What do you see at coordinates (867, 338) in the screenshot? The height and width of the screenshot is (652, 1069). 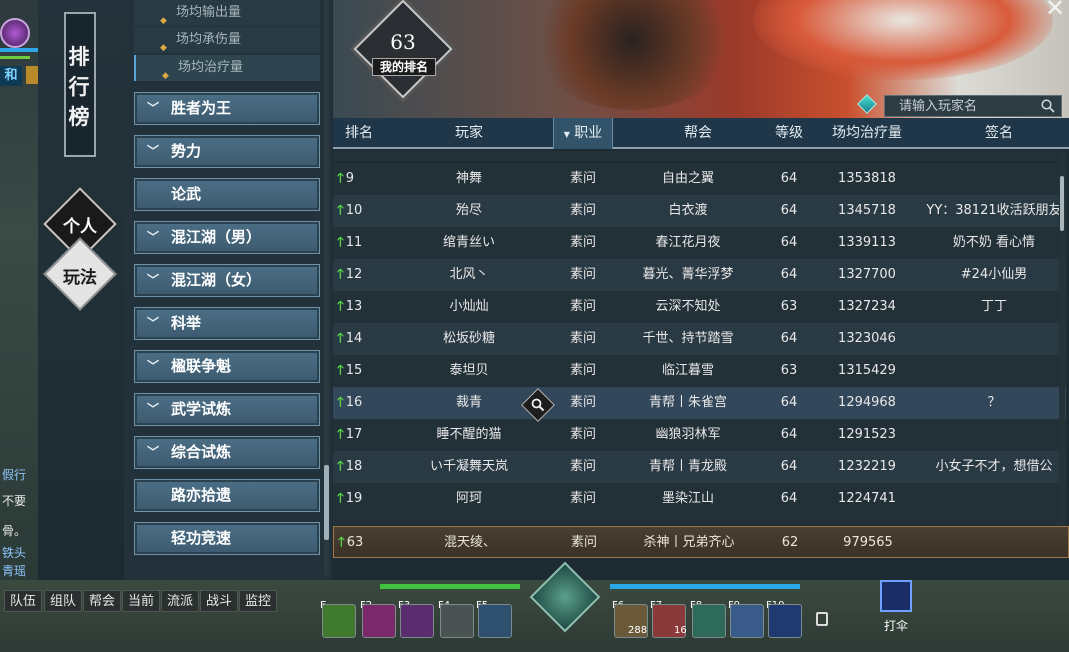 I see `value-cell: 1323046` at bounding box center [867, 338].